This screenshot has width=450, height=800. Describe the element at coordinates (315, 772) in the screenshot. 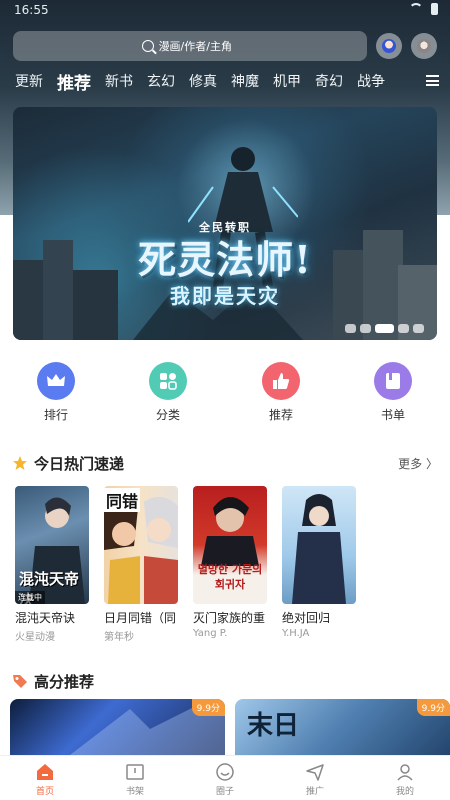

I see `send-icon` at that location.